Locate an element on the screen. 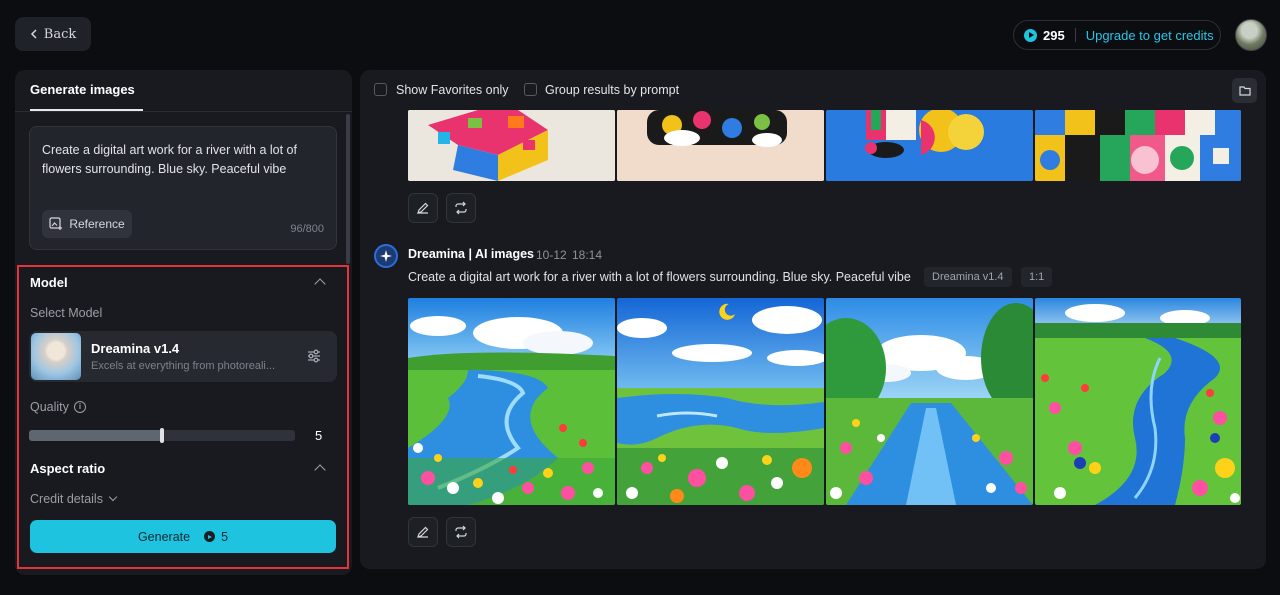  result-time: 18:14 is located at coordinates (587, 255).